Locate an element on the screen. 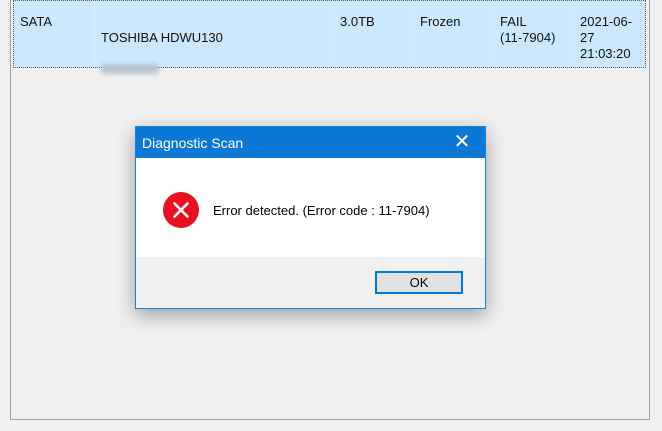 This screenshot has height=431, width=662. dialog-body: Error detected. (Error code : 11-7904) is located at coordinates (310, 207).